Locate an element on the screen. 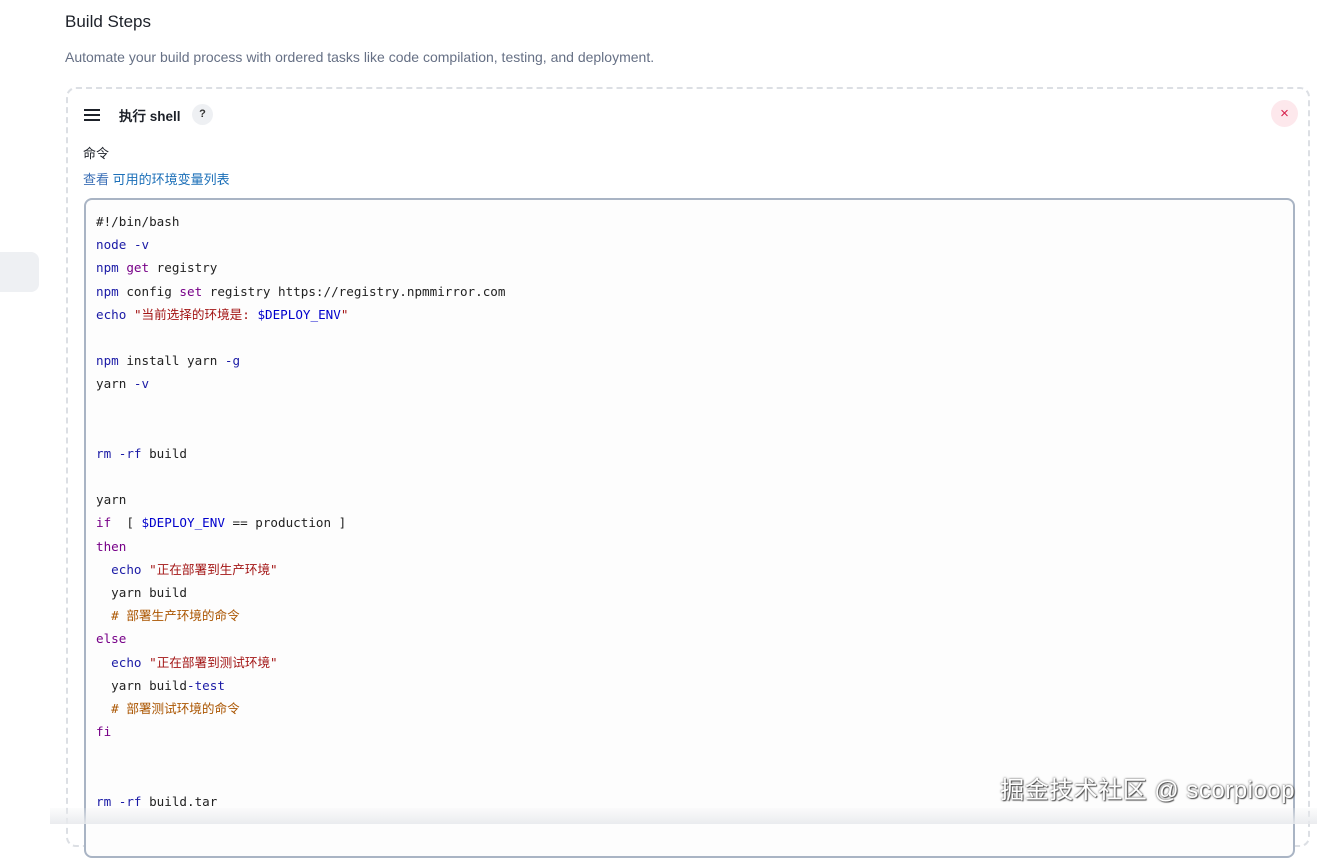 The width and height of the screenshot is (1317, 858). env-vars-link: 可用的环境变量列表 is located at coordinates (171, 179).